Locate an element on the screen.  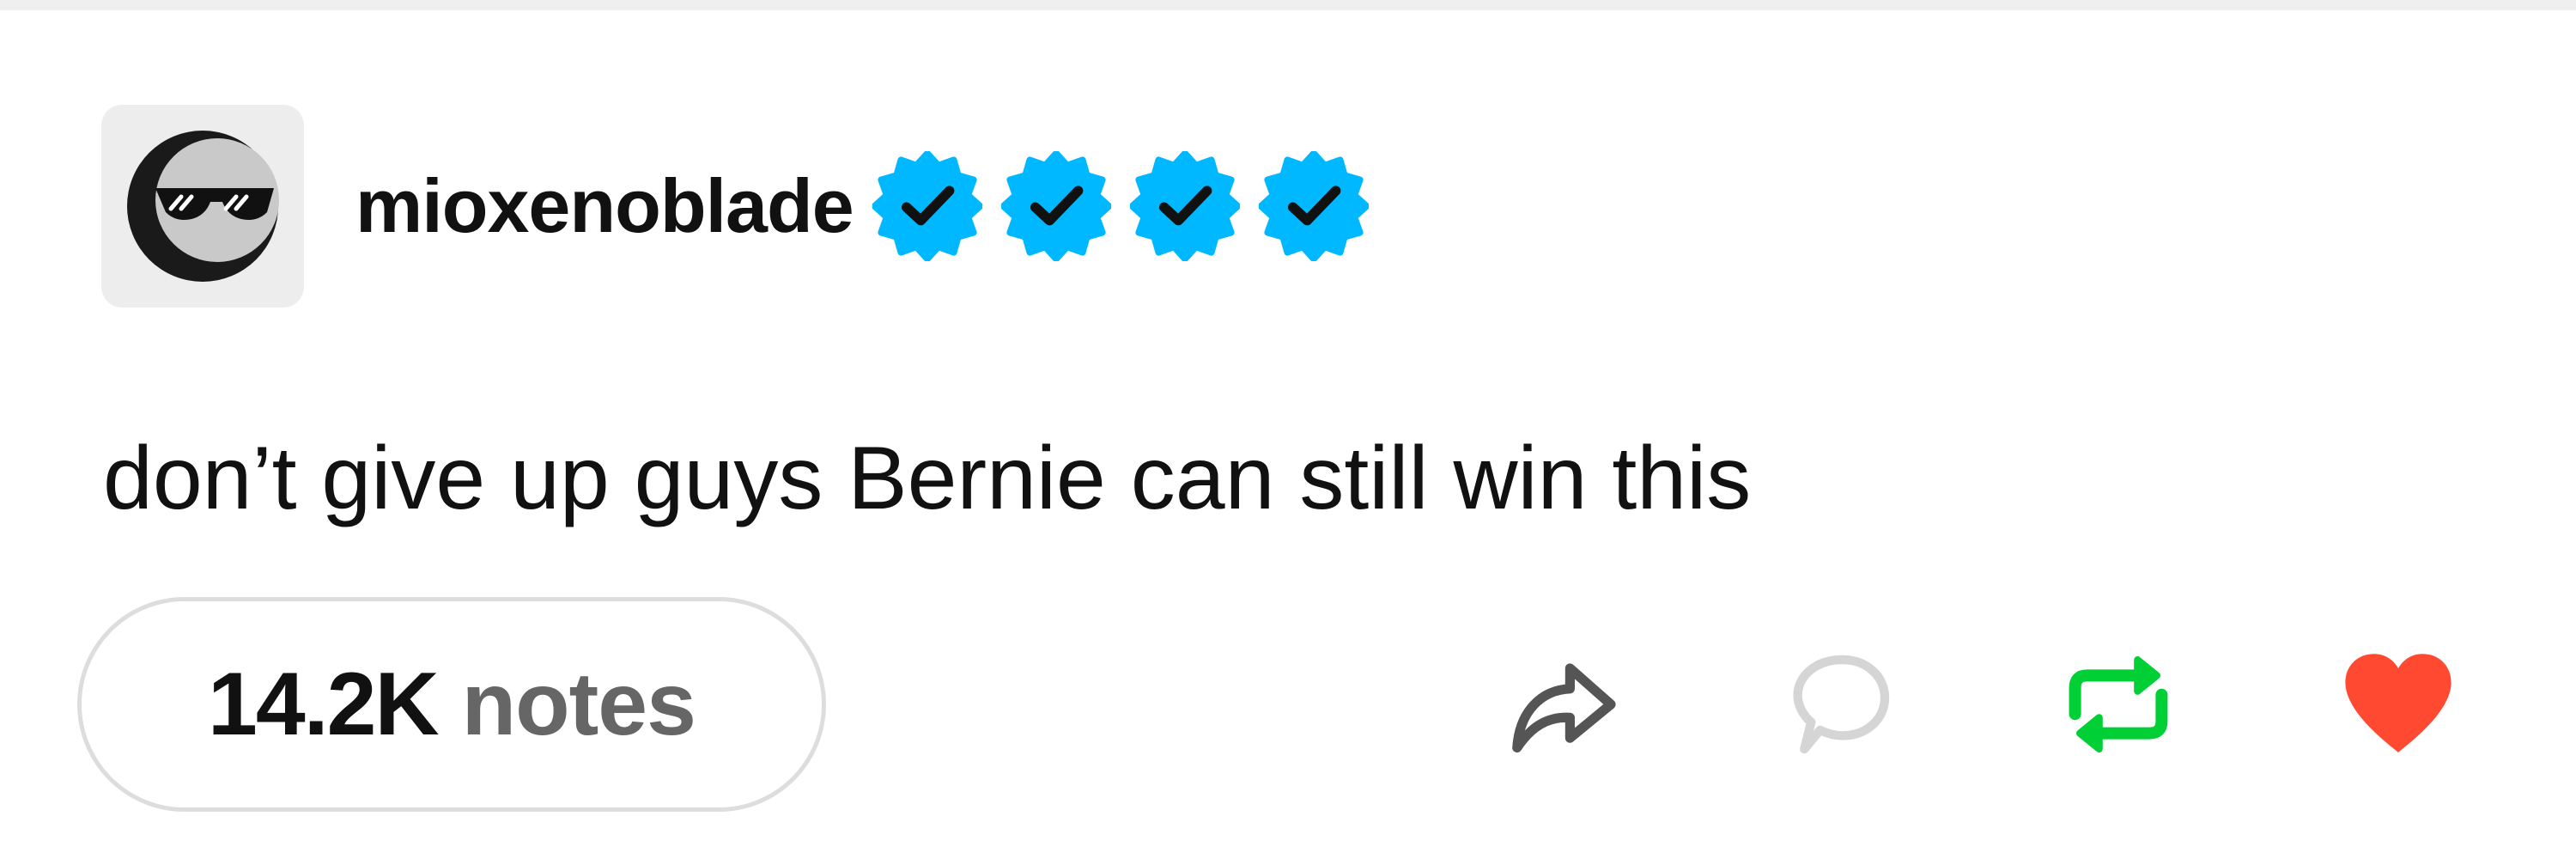
reblog-button is located at coordinates (2119, 704).